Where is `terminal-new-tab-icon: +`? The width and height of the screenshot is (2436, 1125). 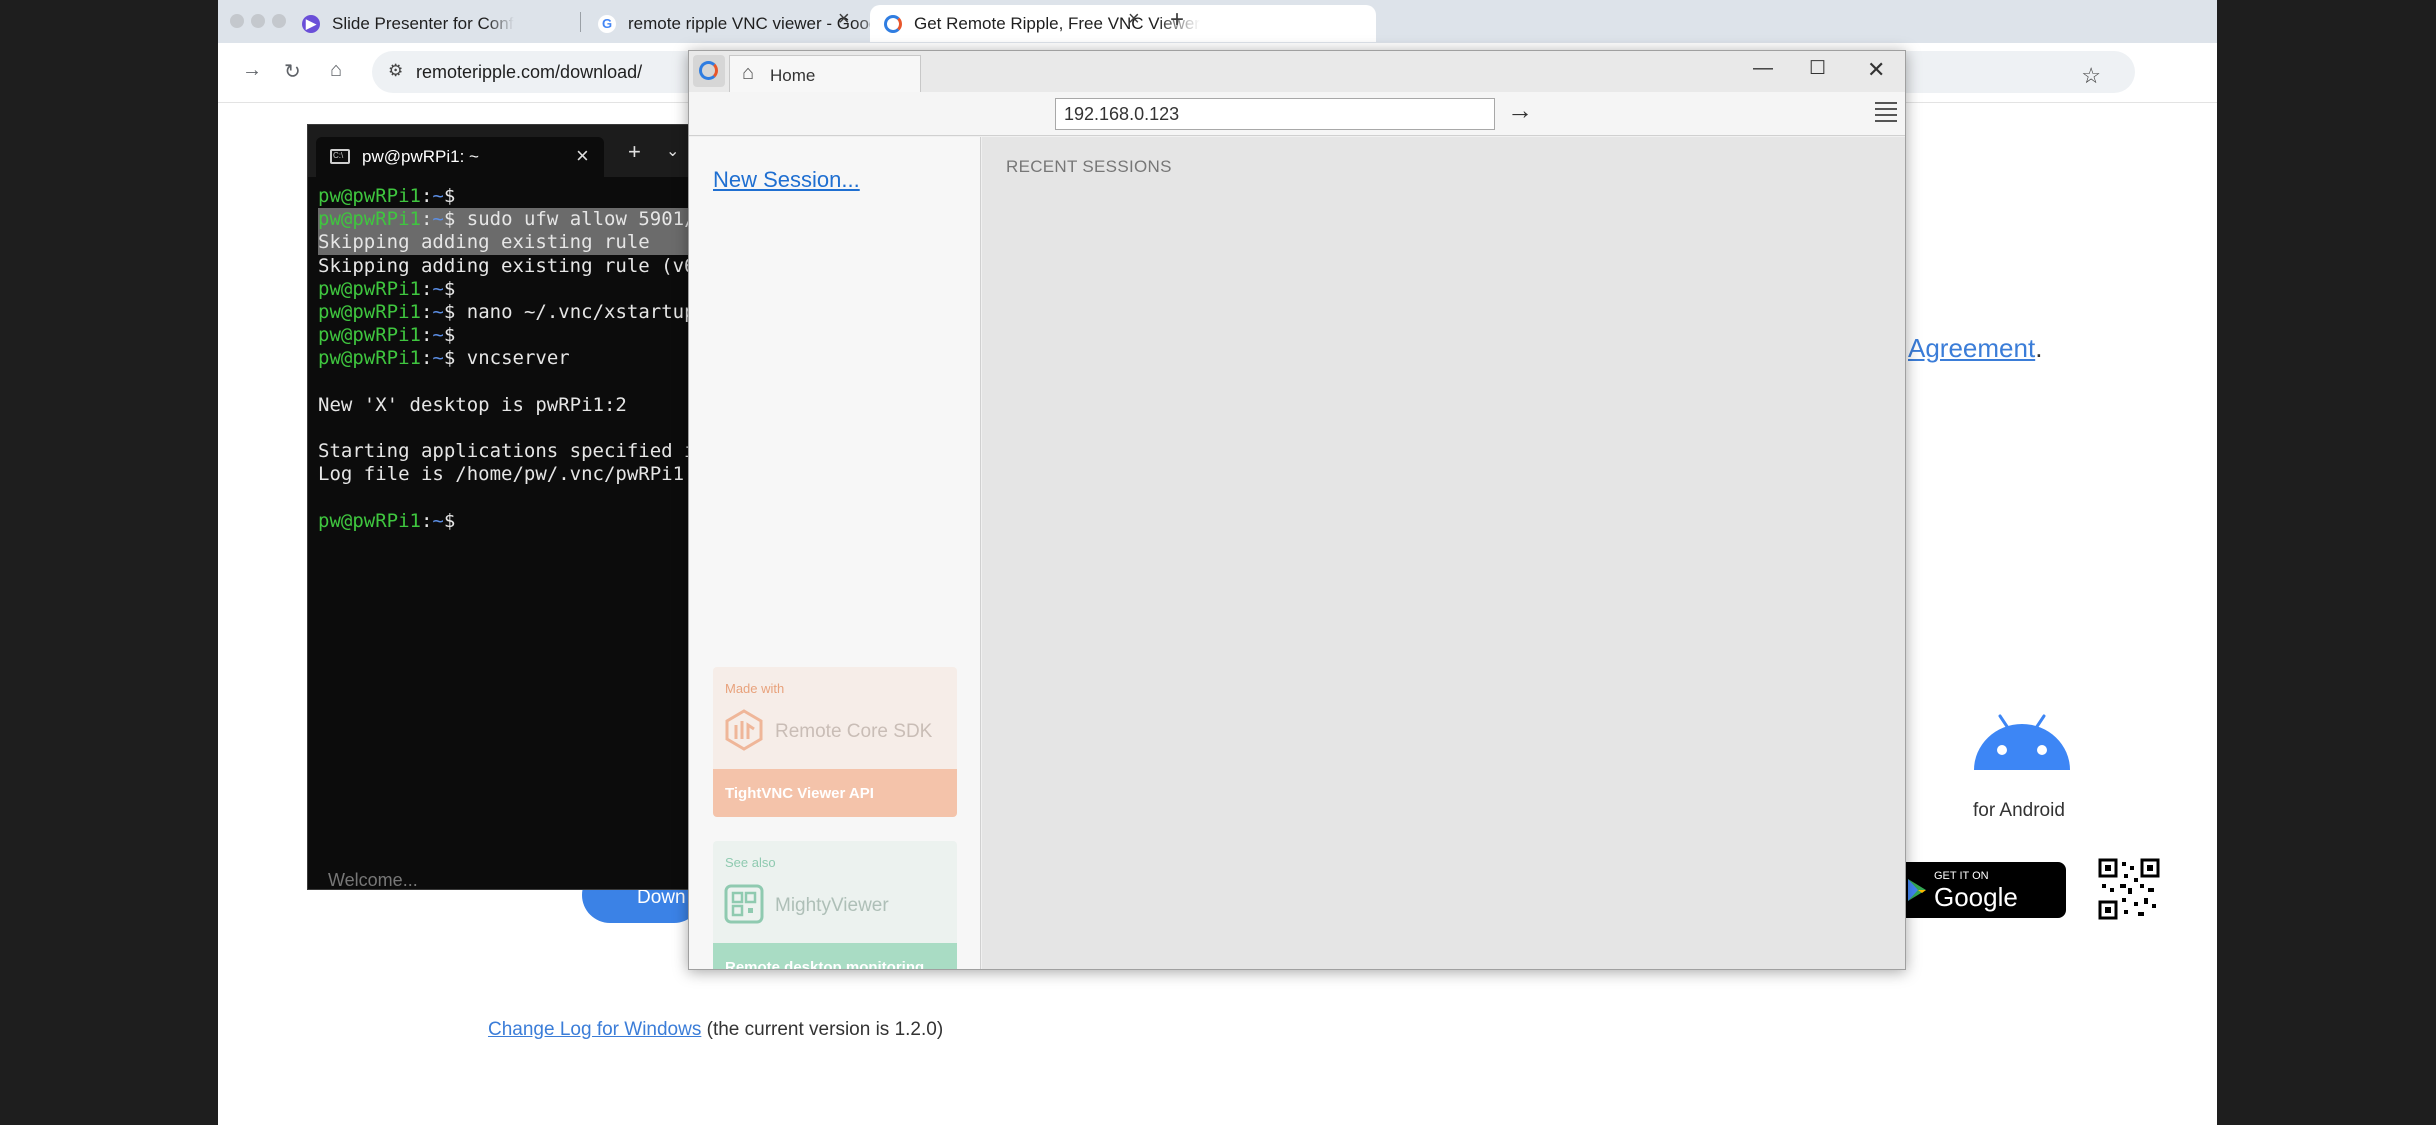 terminal-new-tab-icon: + is located at coordinates (634, 152).